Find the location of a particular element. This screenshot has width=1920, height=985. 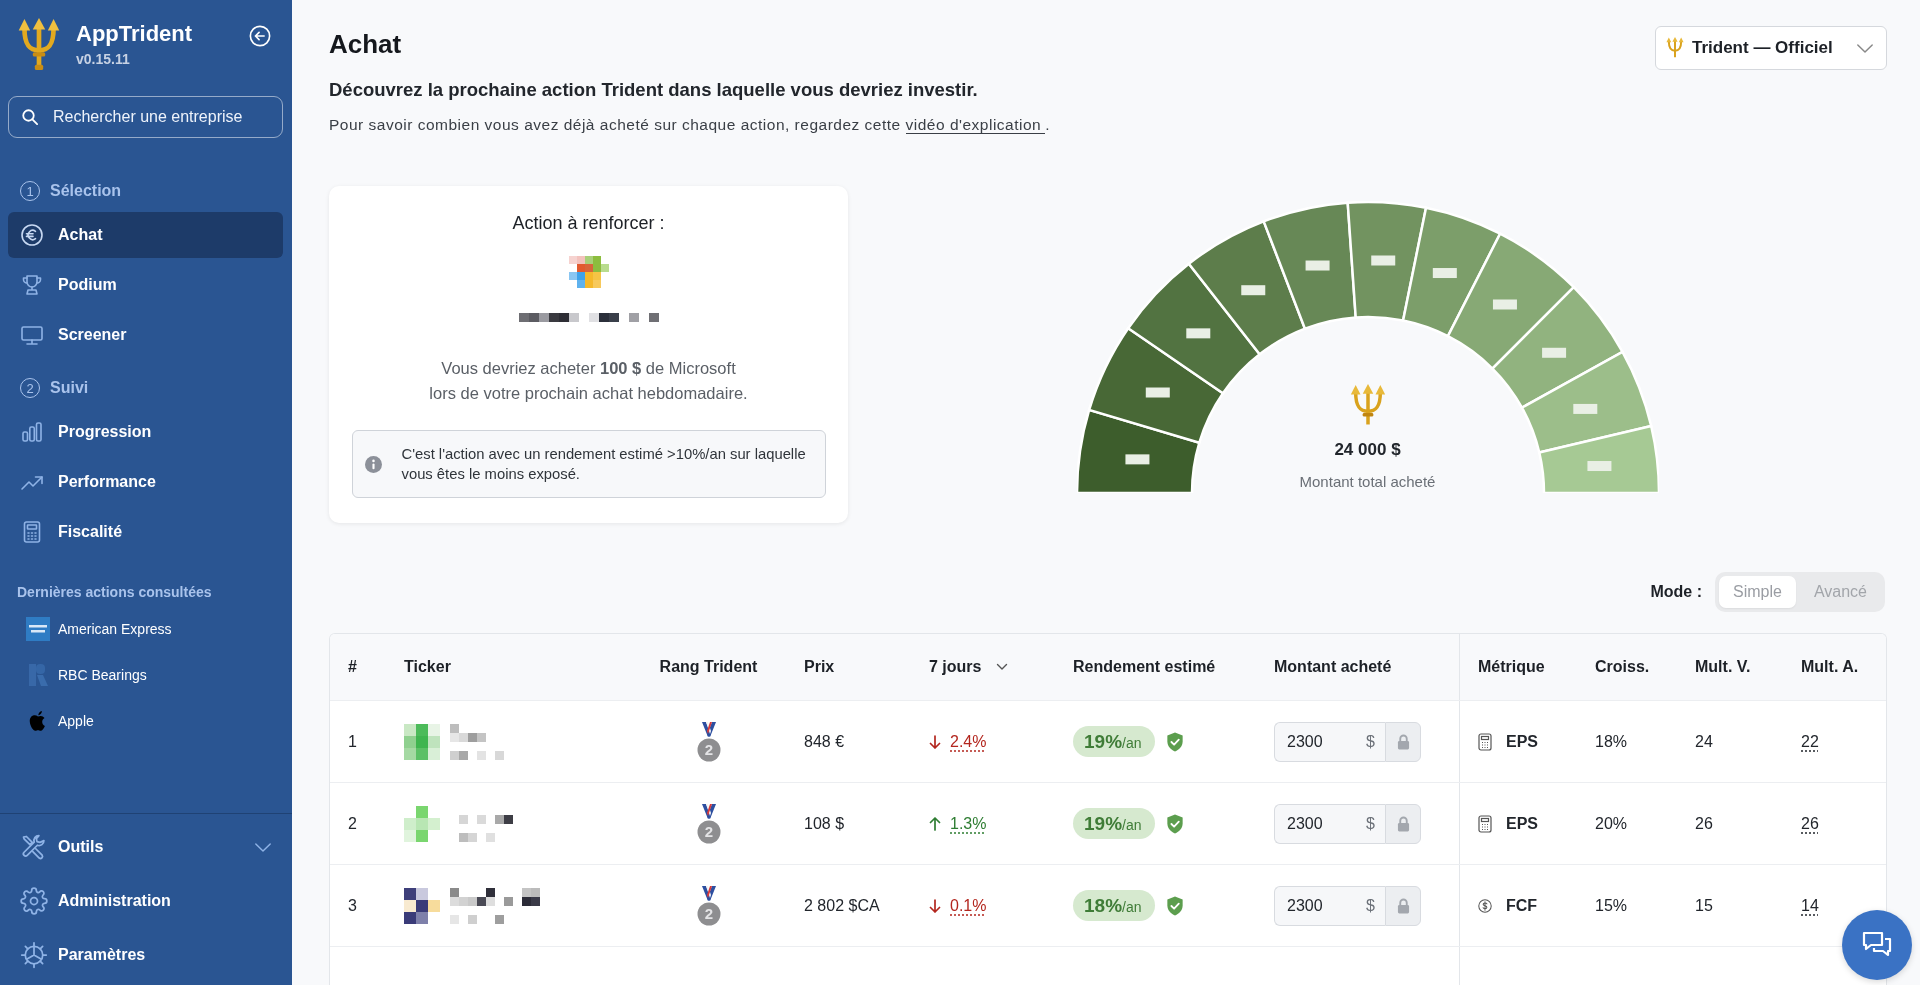

column-header: Mult. V. is located at coordinates (1723, 667).